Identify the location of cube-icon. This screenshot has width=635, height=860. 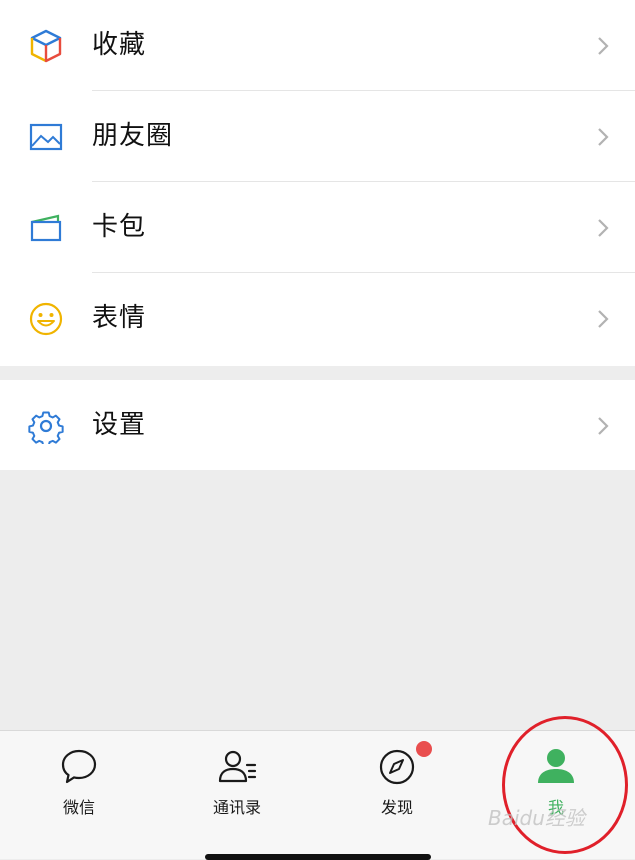
(46, 46).